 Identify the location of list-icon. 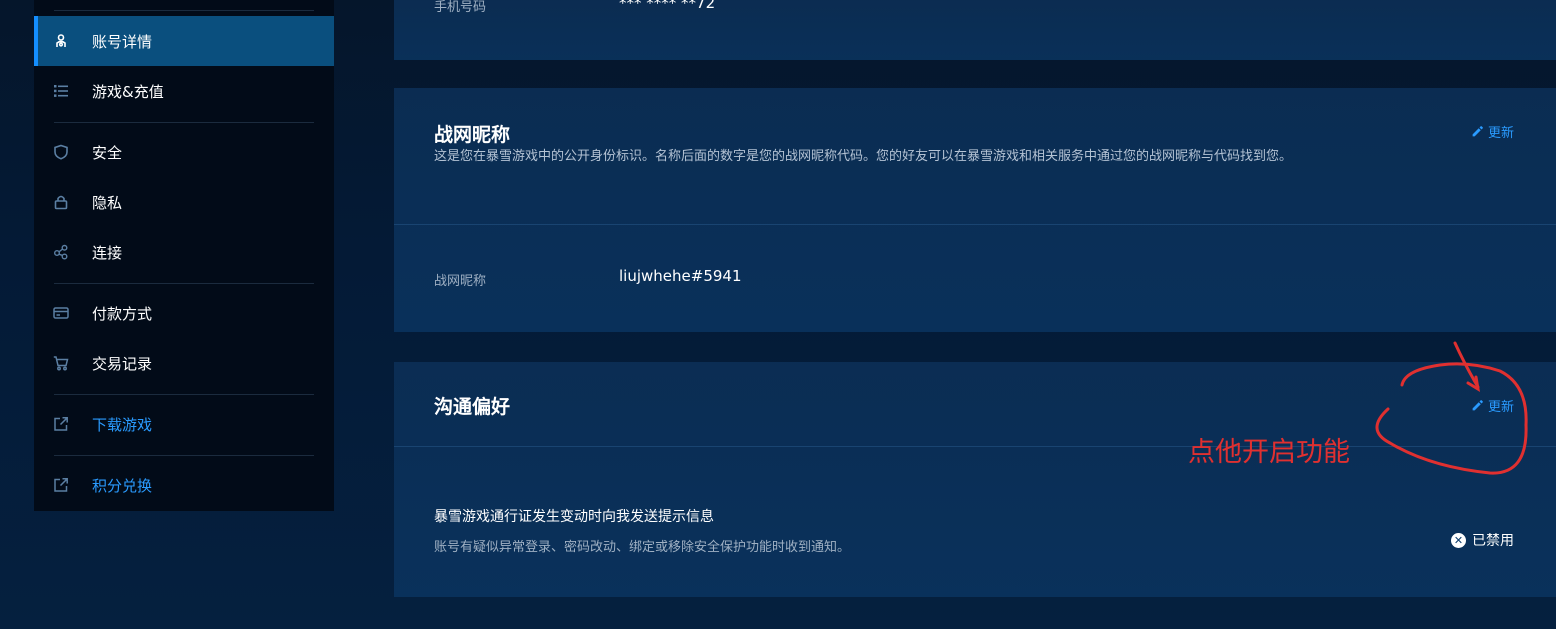
(61, 91).